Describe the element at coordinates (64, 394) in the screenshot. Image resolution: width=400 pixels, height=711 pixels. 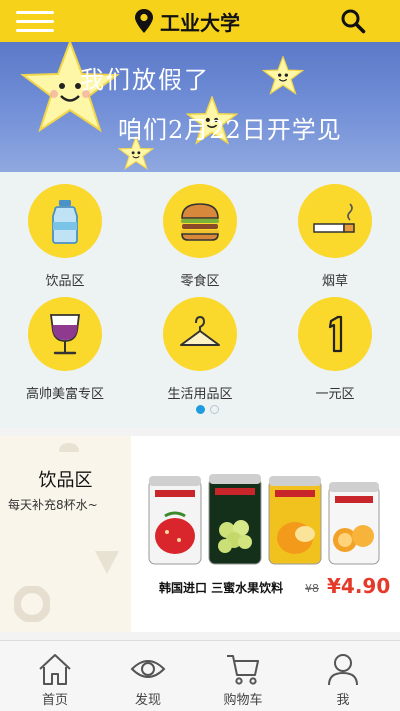
I see `category-label: 高帅美富专区` at that location.